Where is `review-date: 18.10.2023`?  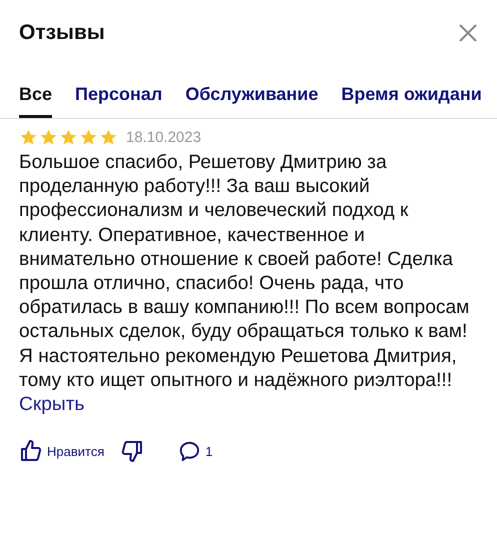 review-date: 18.10.2023 is located at coordinates (164, 137).